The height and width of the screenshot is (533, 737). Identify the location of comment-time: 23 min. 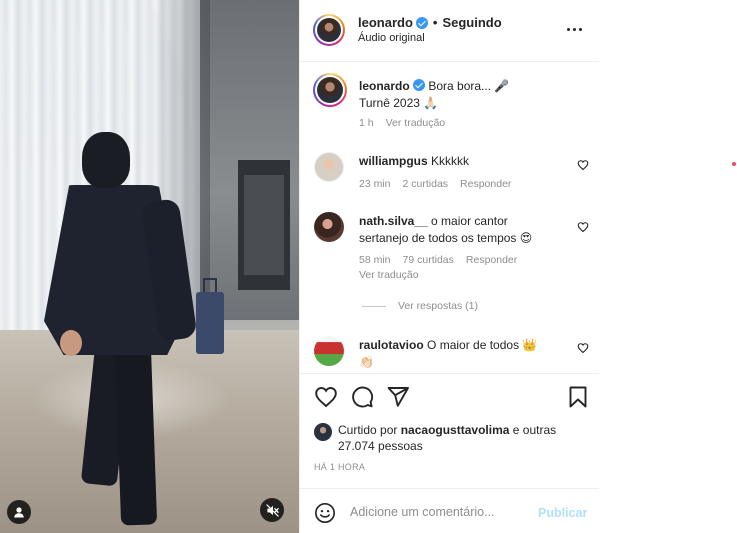
(375, 184).